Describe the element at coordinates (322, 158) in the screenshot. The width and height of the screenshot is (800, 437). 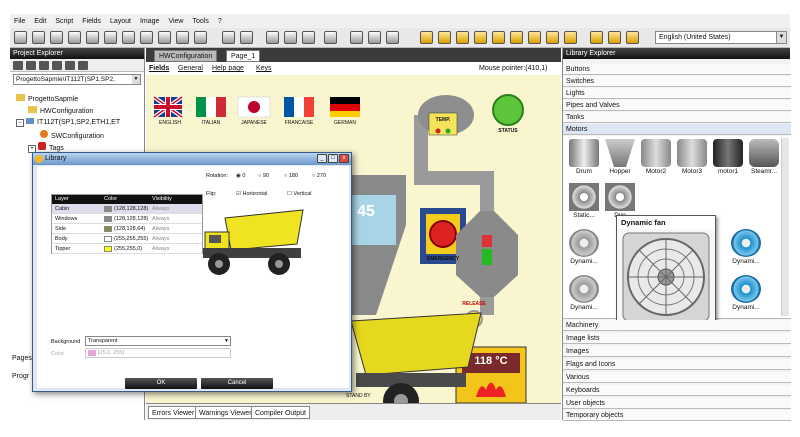
I see `minimize-icon: _` at that location.